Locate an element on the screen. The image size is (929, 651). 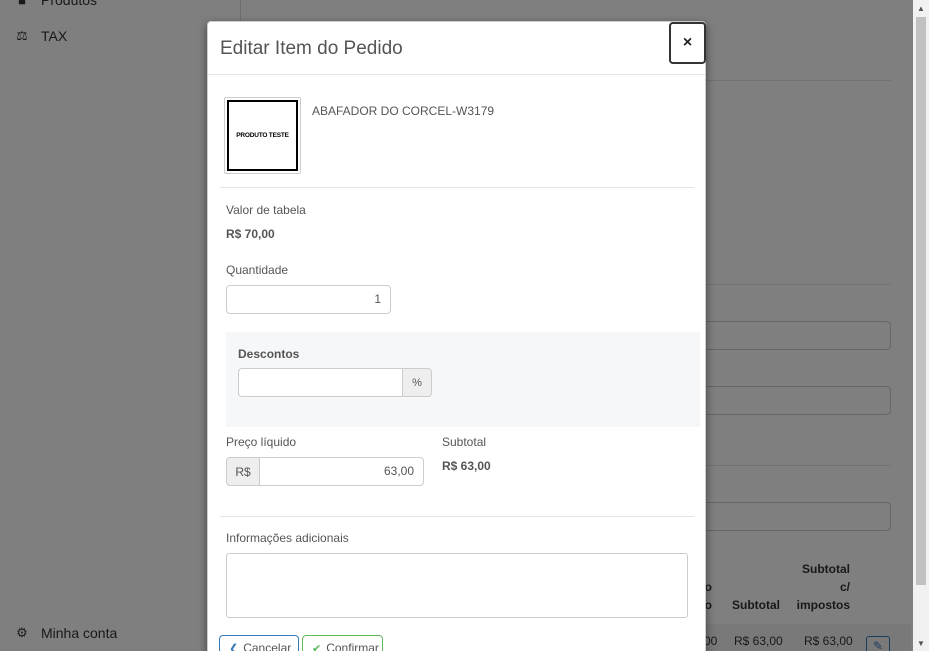
chevron-left-icon: ❮ is located at coordinates (234, 646).